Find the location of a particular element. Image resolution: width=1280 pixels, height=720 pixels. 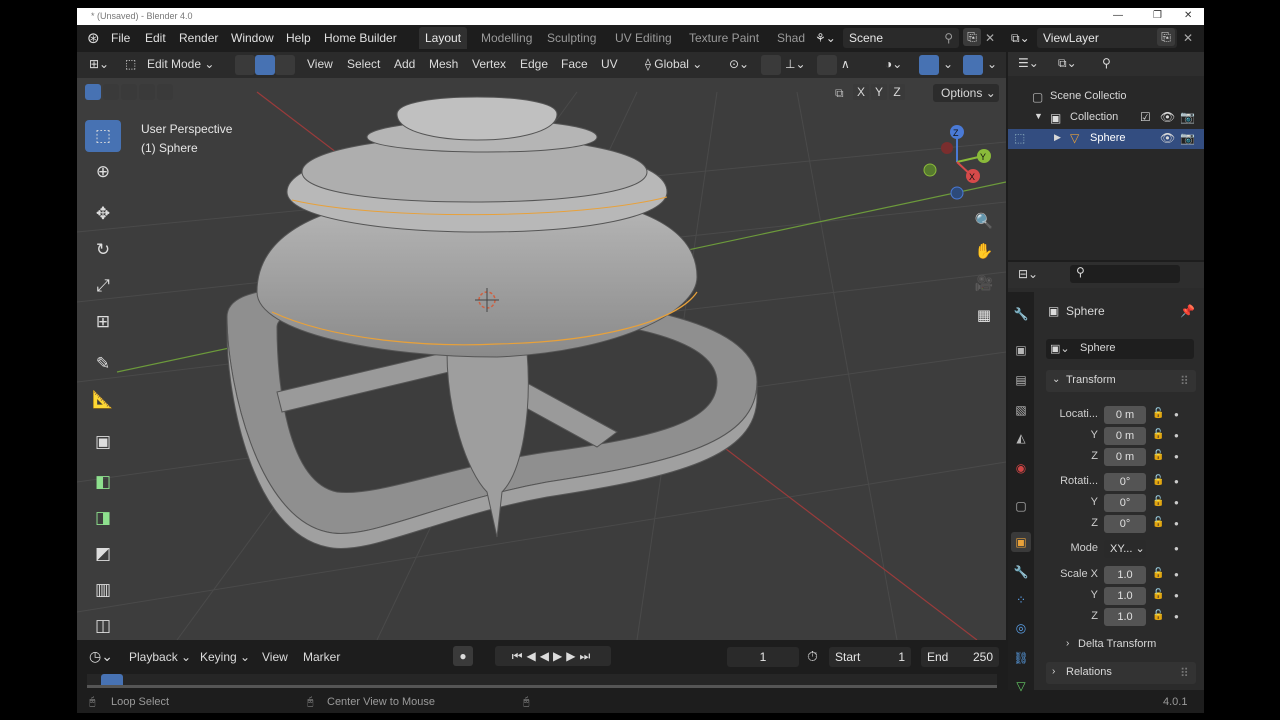

menu-help: Help is located at coordinates (298, 38).